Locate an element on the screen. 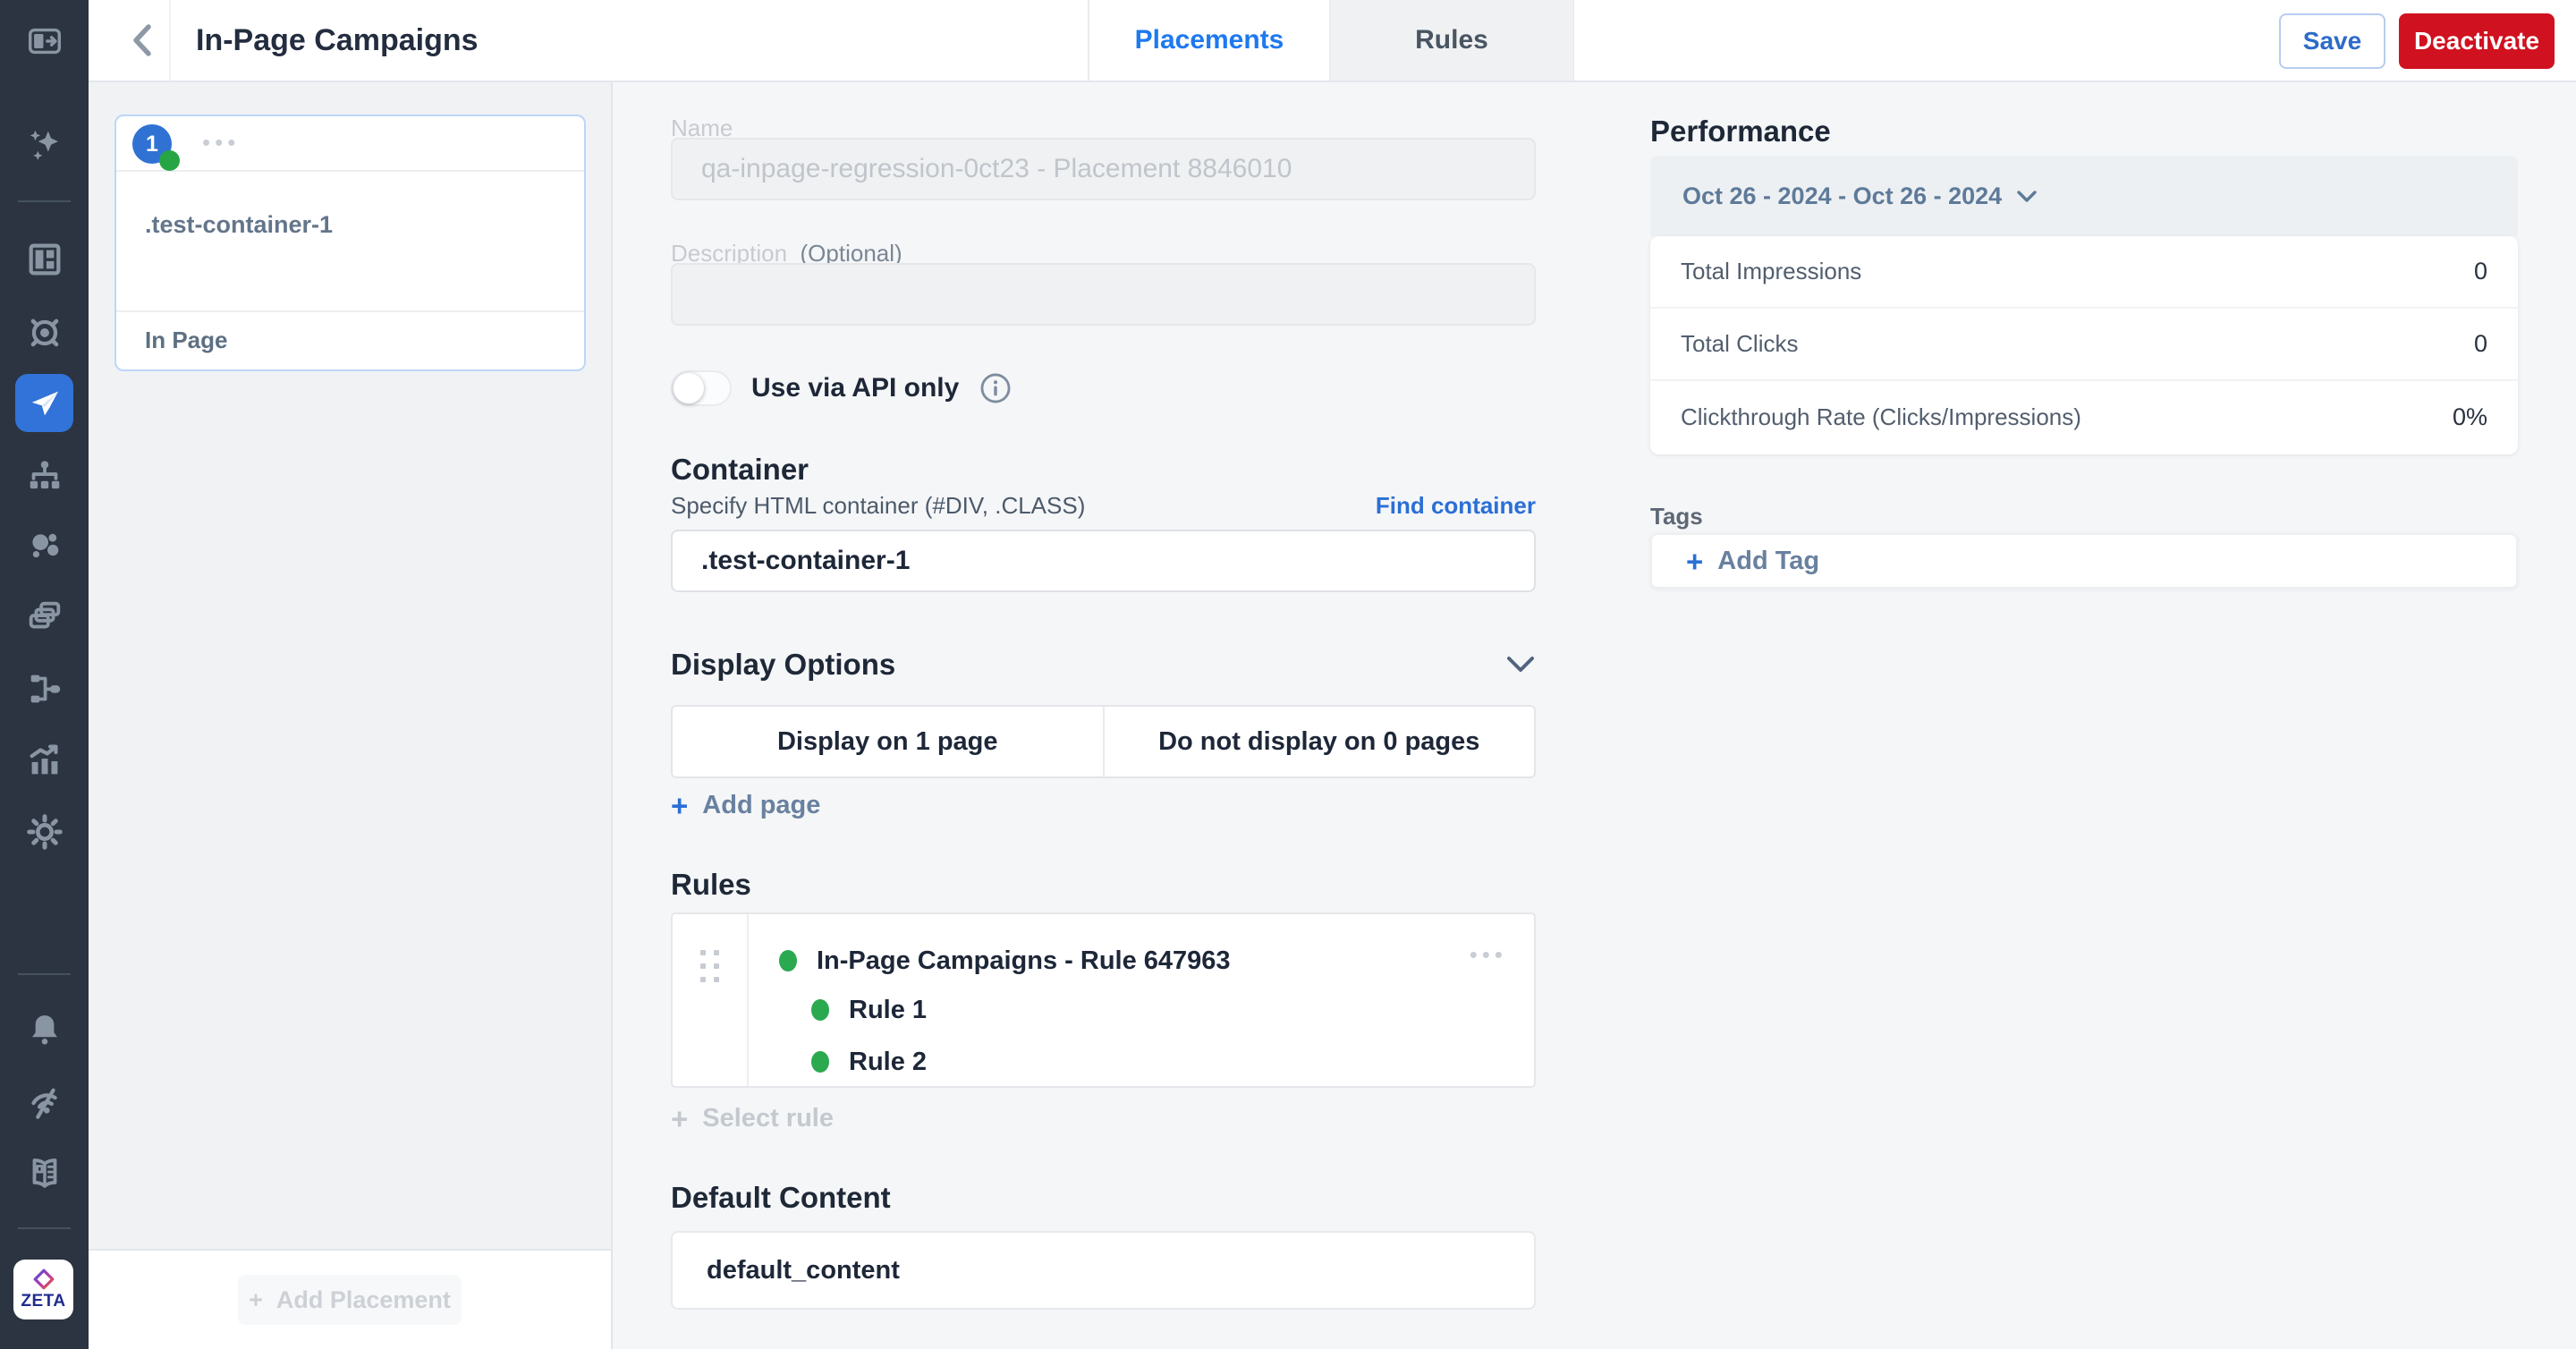  info-icon is located at coordinates (996, 388).